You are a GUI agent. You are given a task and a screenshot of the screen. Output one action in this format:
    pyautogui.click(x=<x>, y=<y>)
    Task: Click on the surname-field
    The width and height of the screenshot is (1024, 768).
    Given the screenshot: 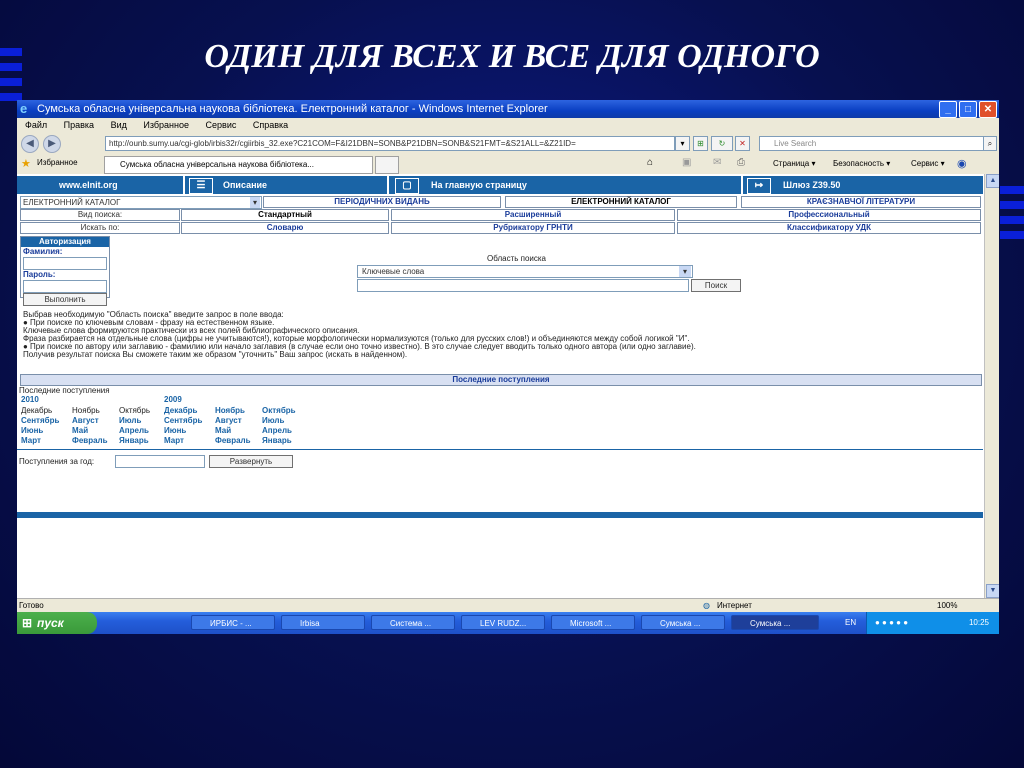 What is the action you would take?
    pyautogui.click(x=65, y=263)
    